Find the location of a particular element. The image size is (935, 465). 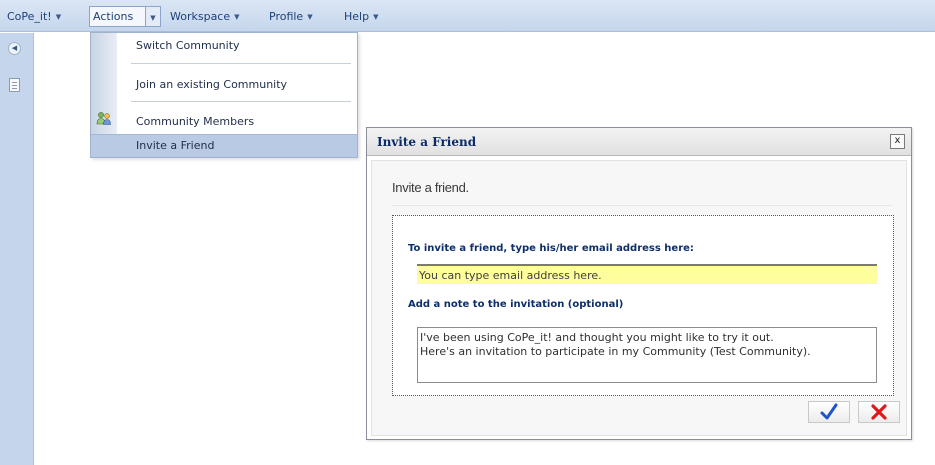

menu-help-label: Help is located at coordinates (357, 16).